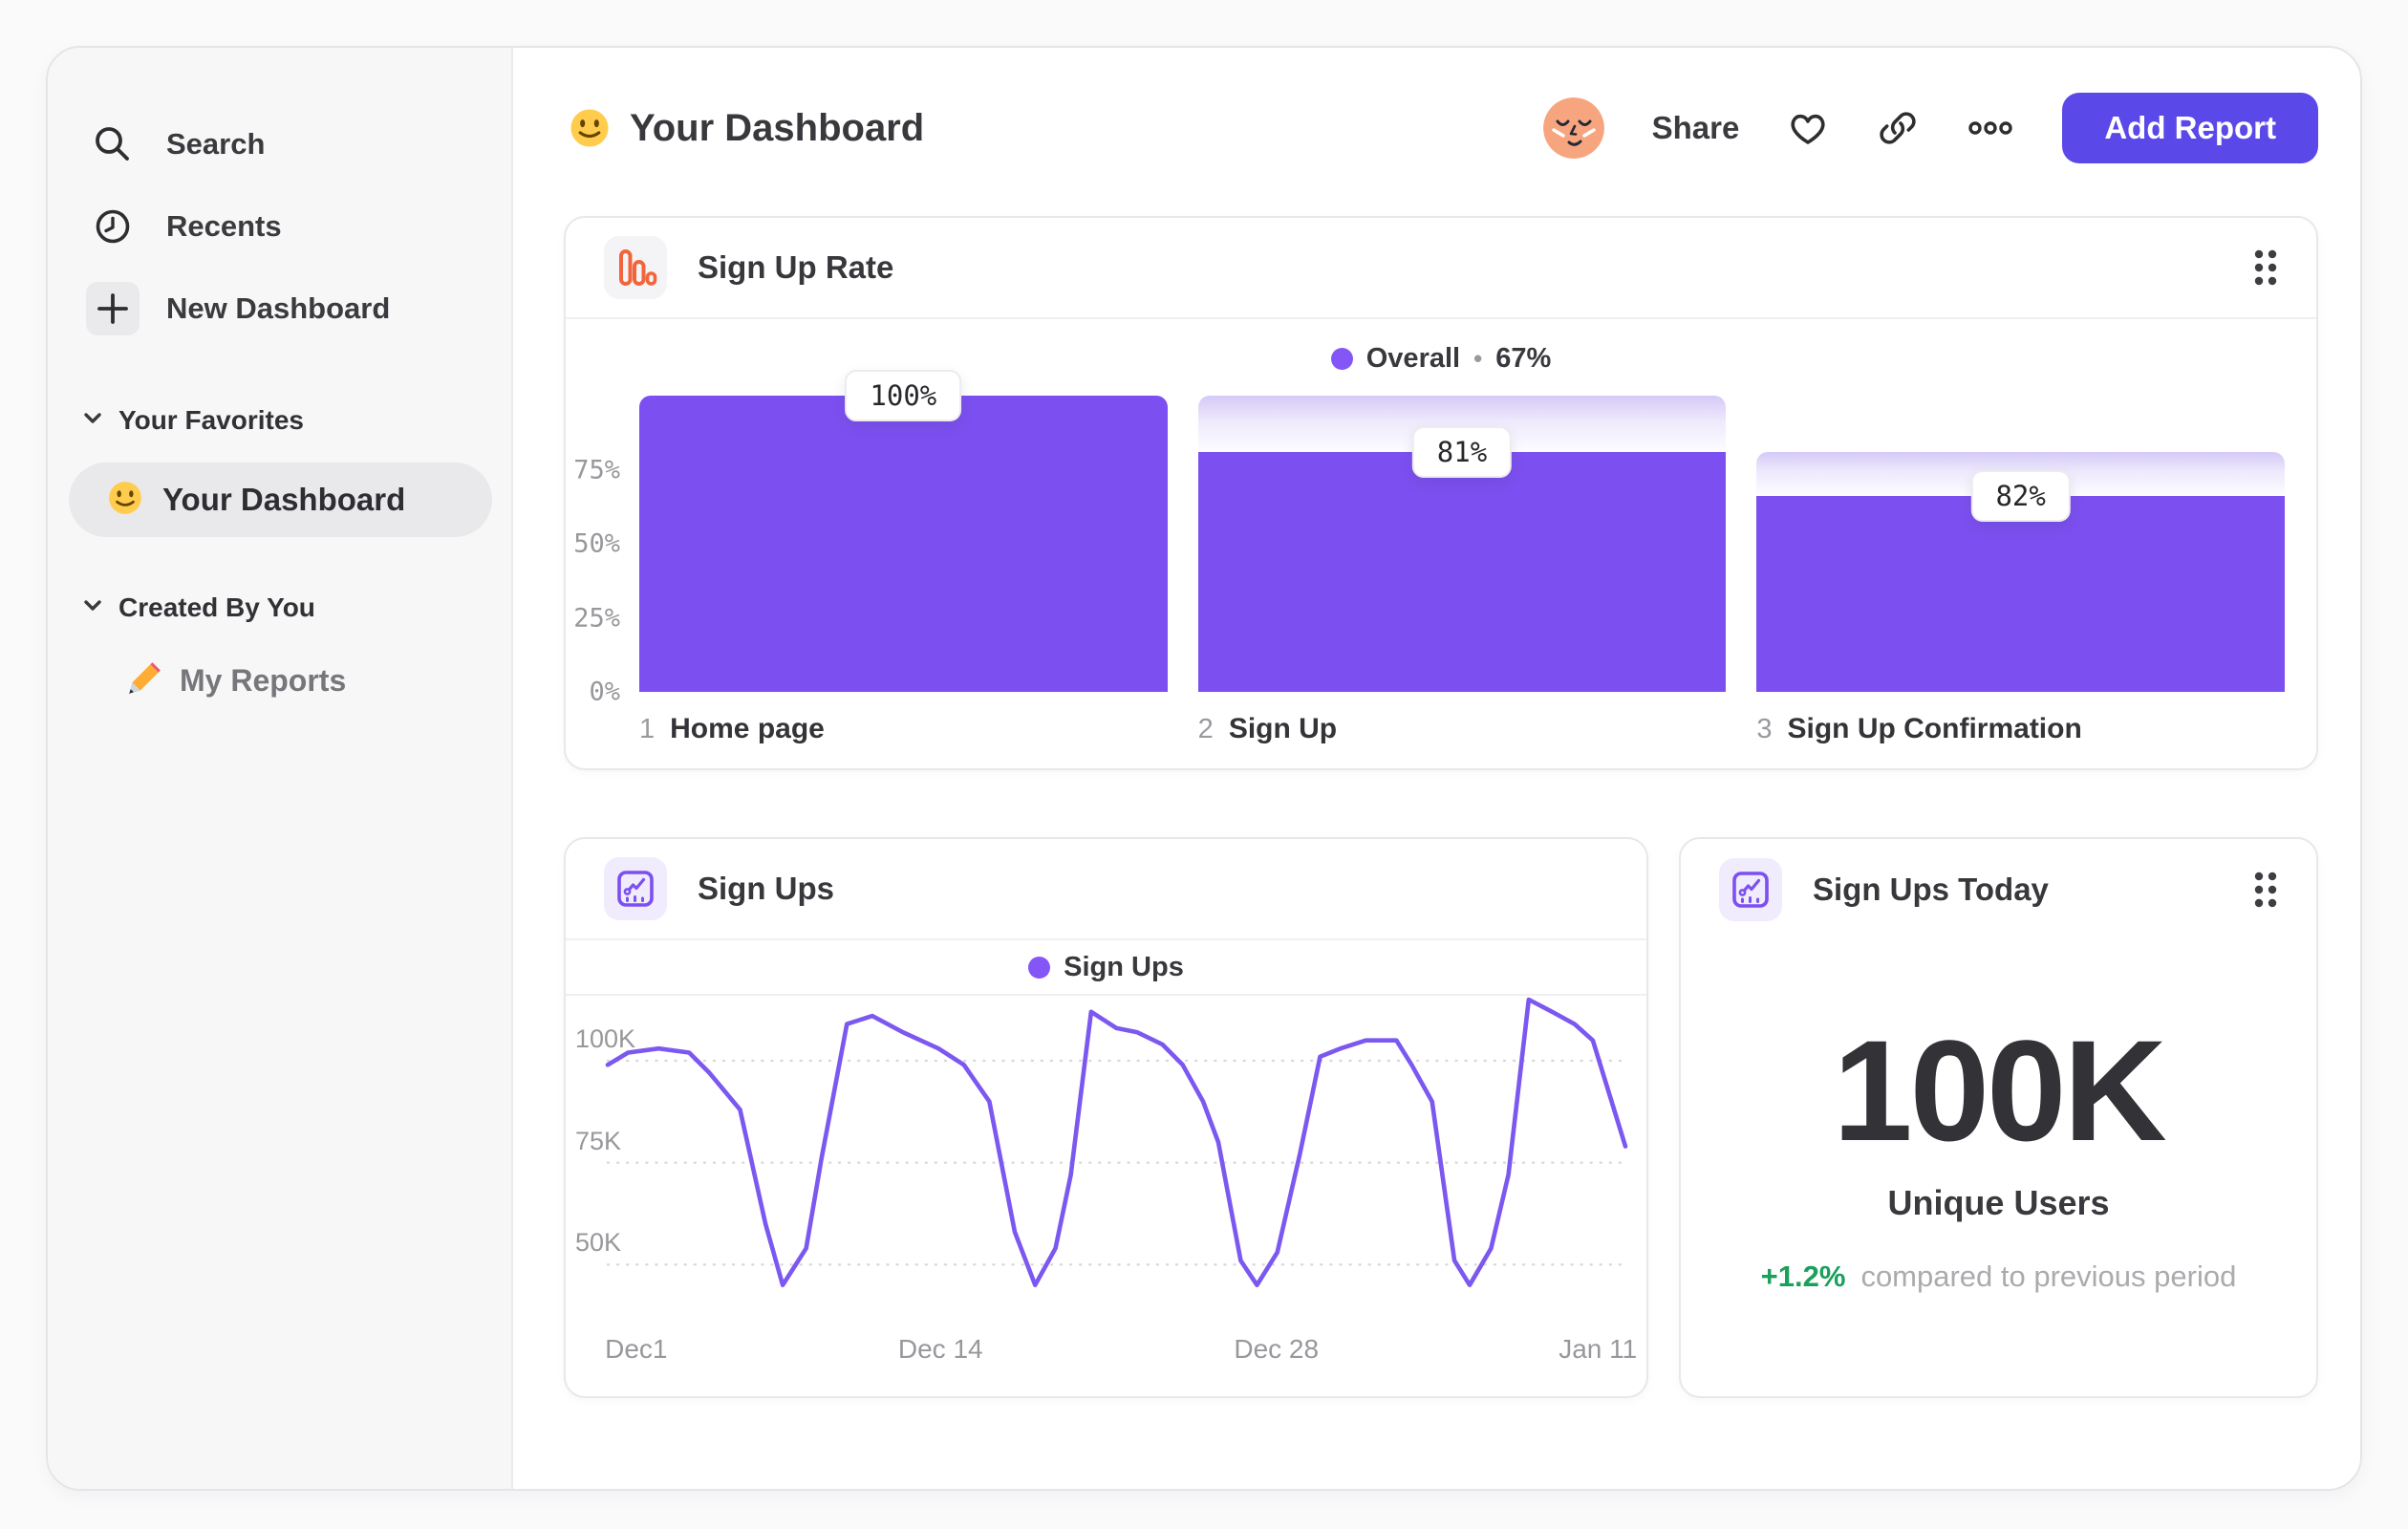 The height and width of the screenshot is (1529, 2408). Describe the element at coordinates (2049, 1276) in the screenshot. I see `delta-note: compared to previous period` at that location.